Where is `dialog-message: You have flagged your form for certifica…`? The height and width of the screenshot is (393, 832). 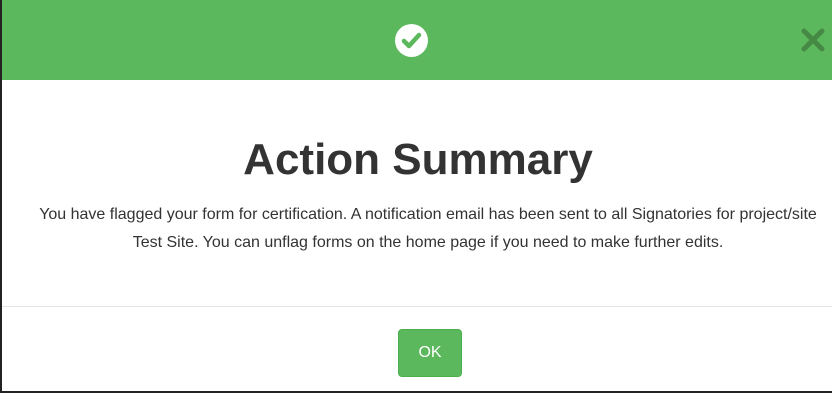
dialog-message: You have flagged your form for certifica… is located at coordinates (428, 228).